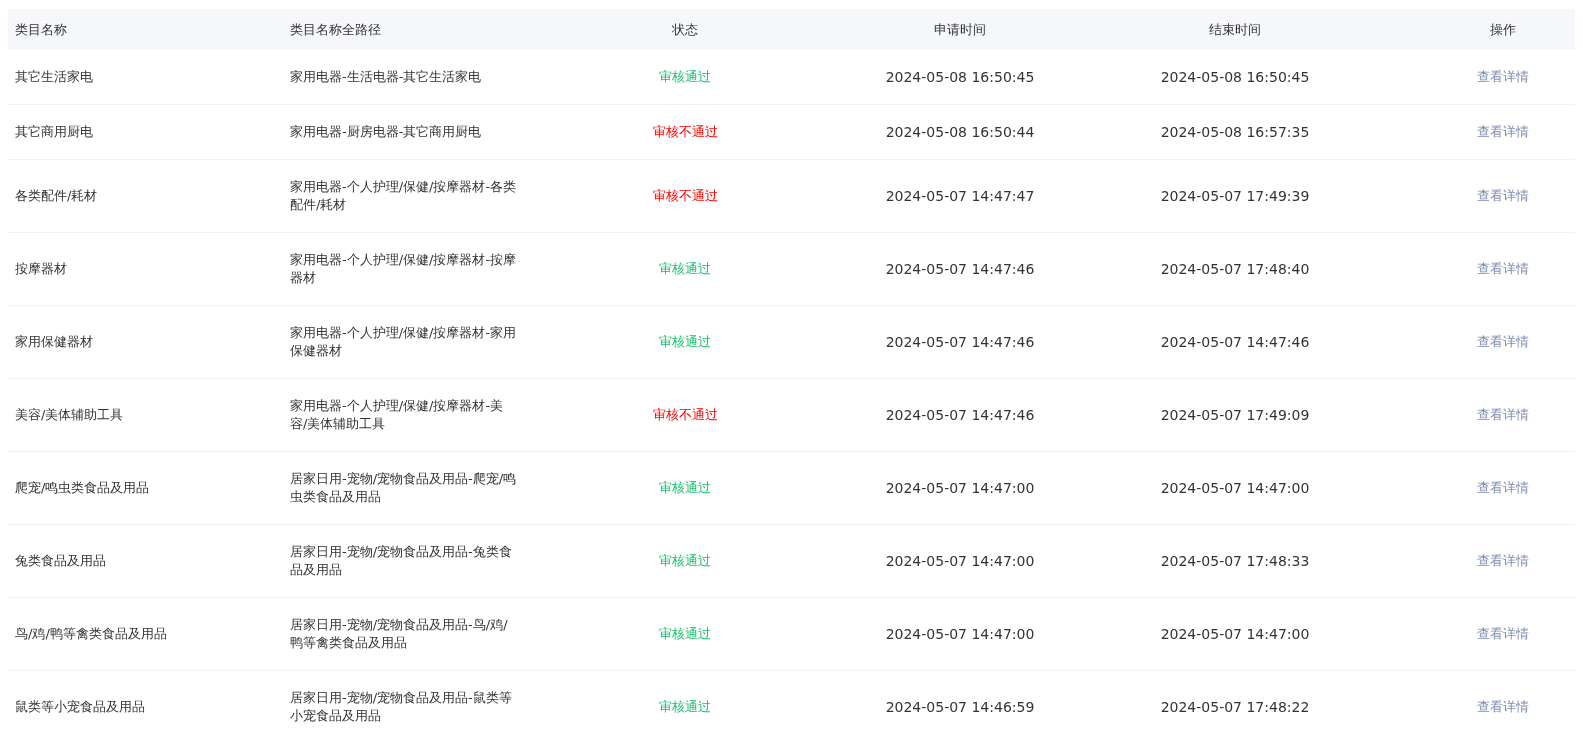 This screenshot has height=738, width=1583. What do you see at coordinates (1235, 707) in the screenshot?
I see `table-cell: 2024-05-07 17:48:22` at bounding box center [1235, 707].